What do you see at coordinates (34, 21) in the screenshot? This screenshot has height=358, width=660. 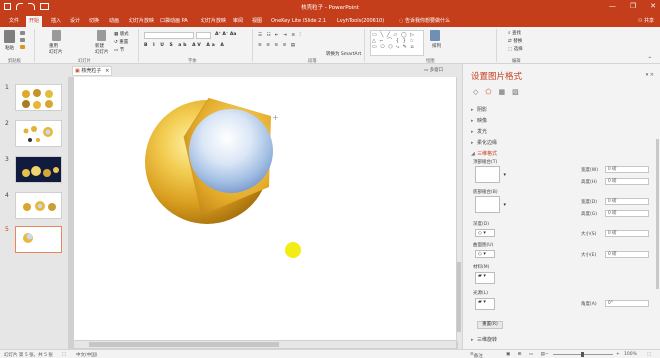 I see `tab-home: 开始` at bounding box center [34, 21].